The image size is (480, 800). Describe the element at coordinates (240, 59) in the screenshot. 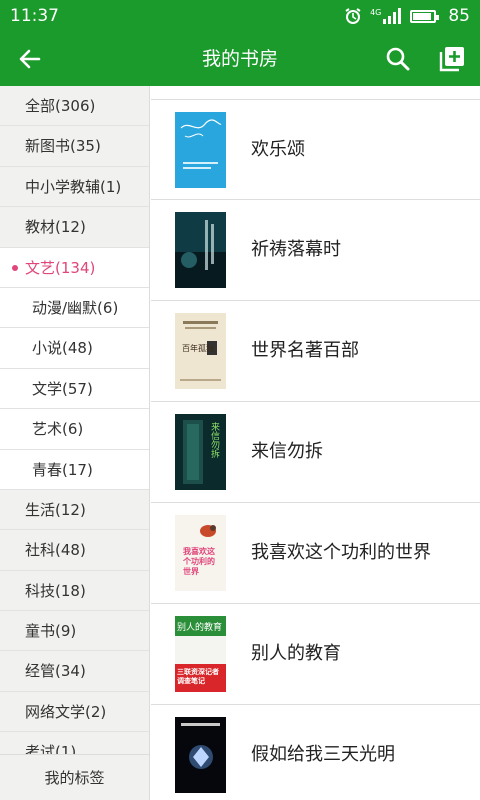

I see `app-bar: 我的书房` at that location.